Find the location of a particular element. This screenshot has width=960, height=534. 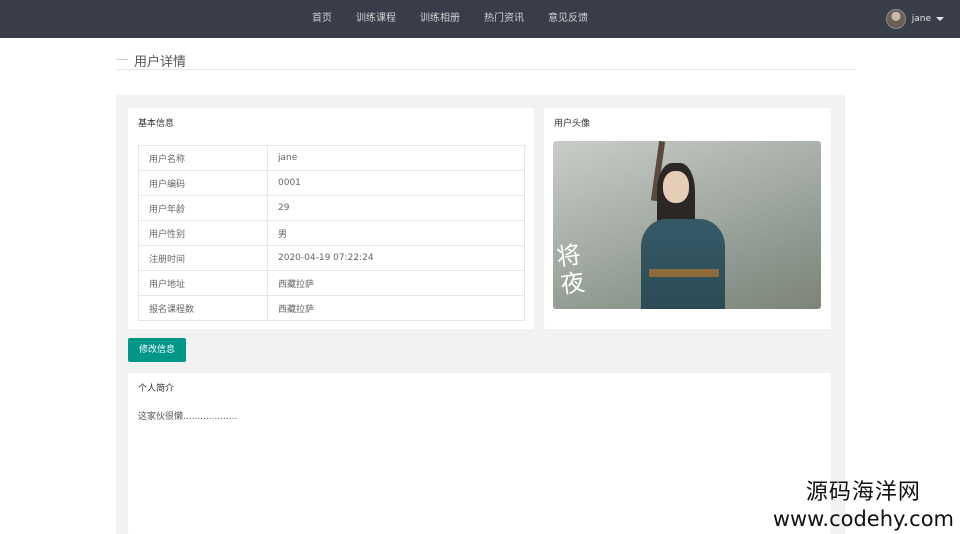

table-row: 用户编码 0001 is located at coordinates (331, 183).